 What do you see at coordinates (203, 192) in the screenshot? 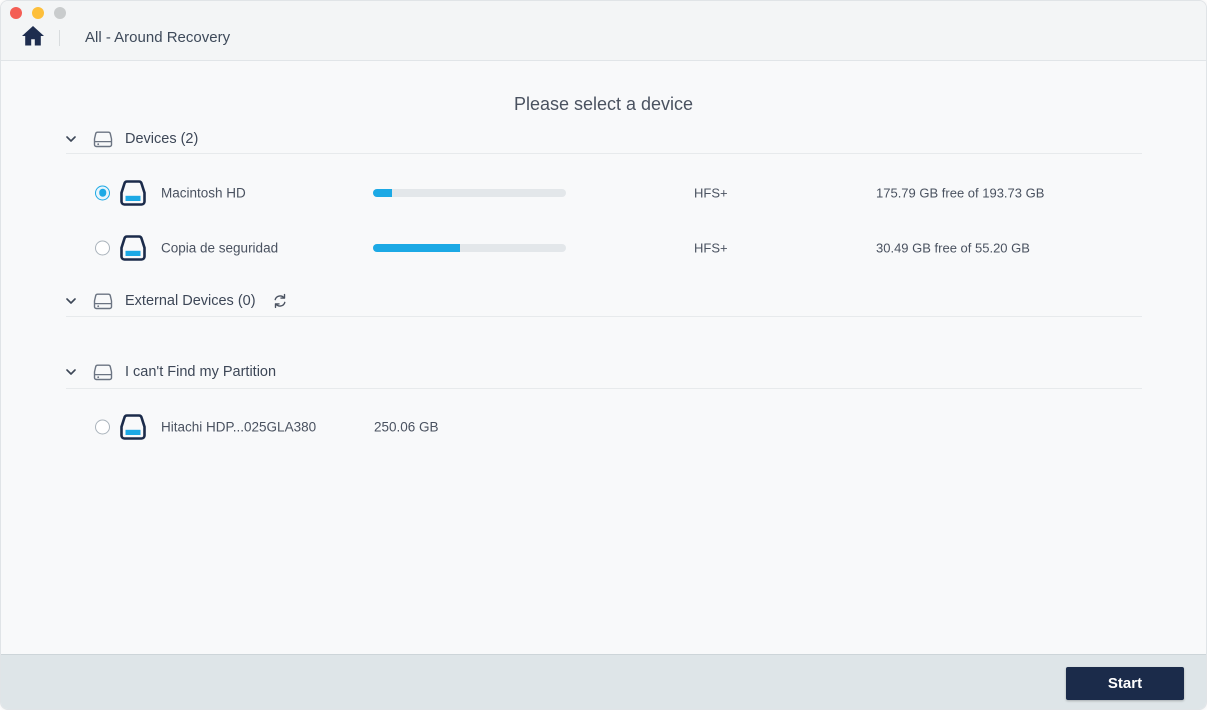
I see `device-name: Macintosh HD` at bounding box center [203, 192].